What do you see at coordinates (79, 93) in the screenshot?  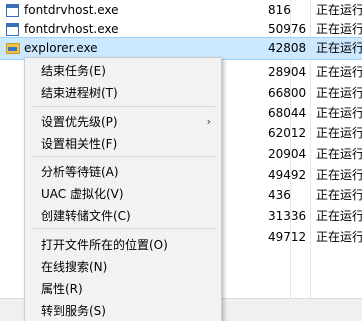 I see `menu-item-label: 结束进程树(T)` at bounding box center [79, 93].